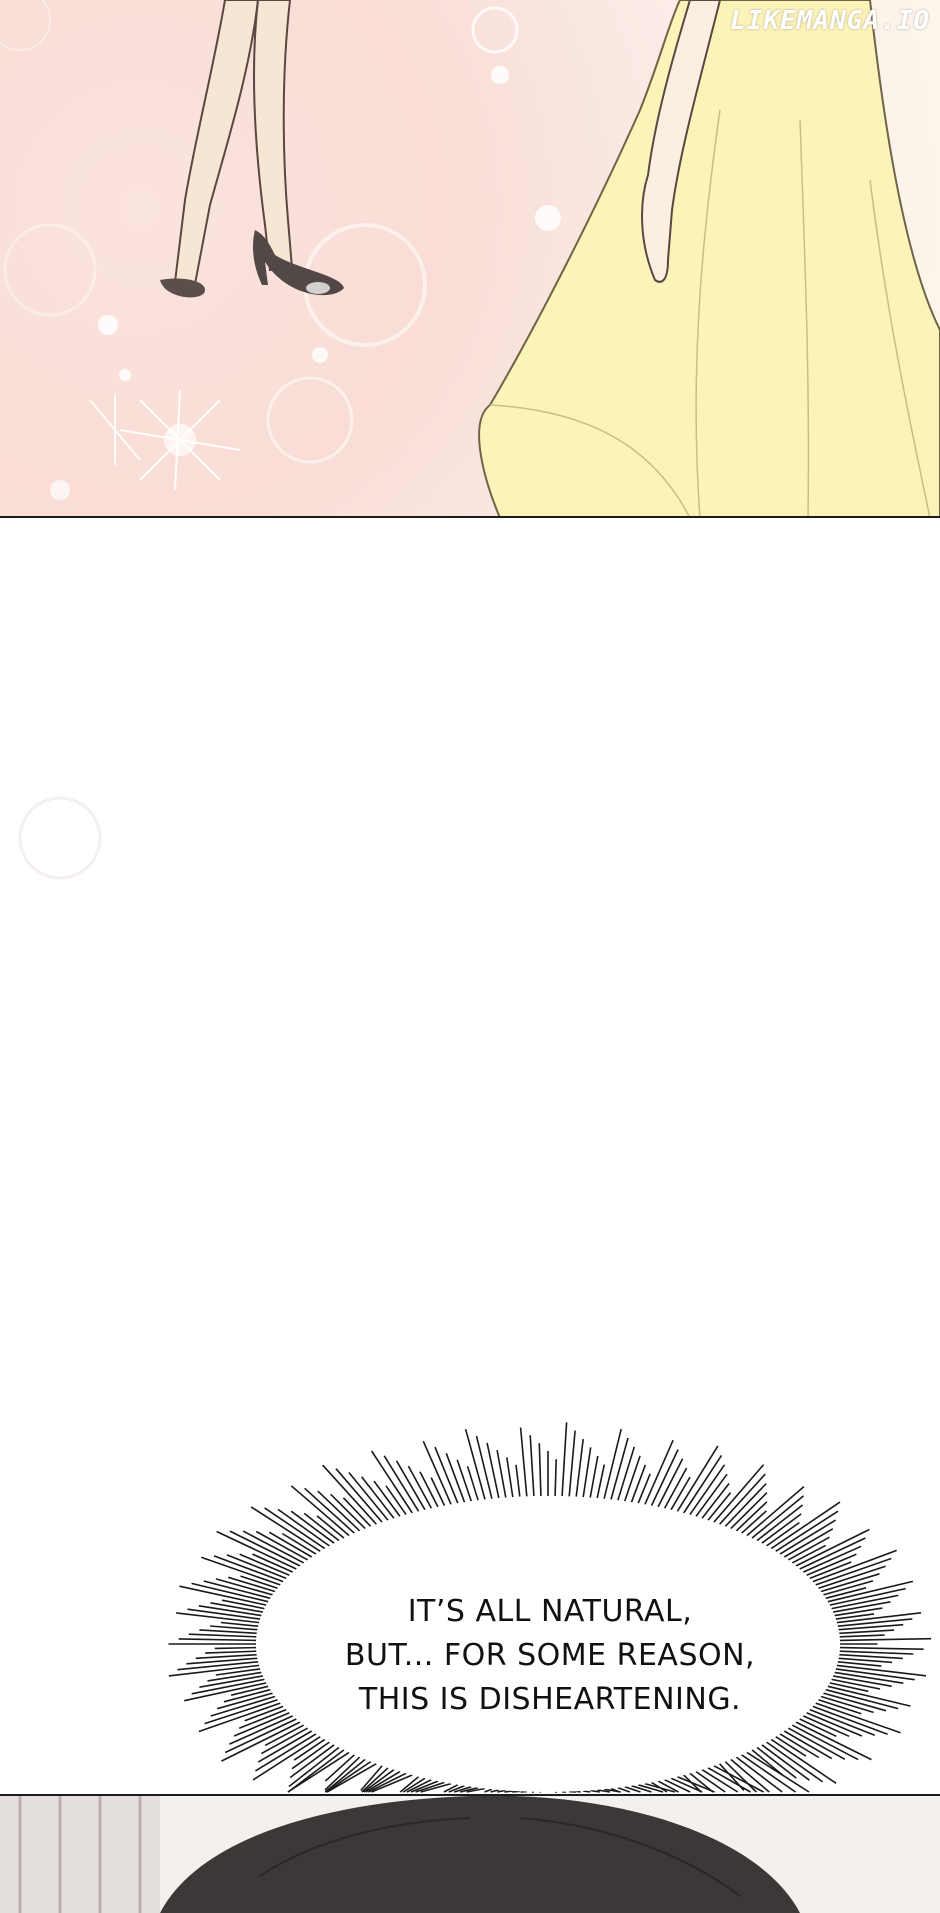  Describe the element at coordinates (709, 259) in the screenshot. I see `yellow-dress` at that location.